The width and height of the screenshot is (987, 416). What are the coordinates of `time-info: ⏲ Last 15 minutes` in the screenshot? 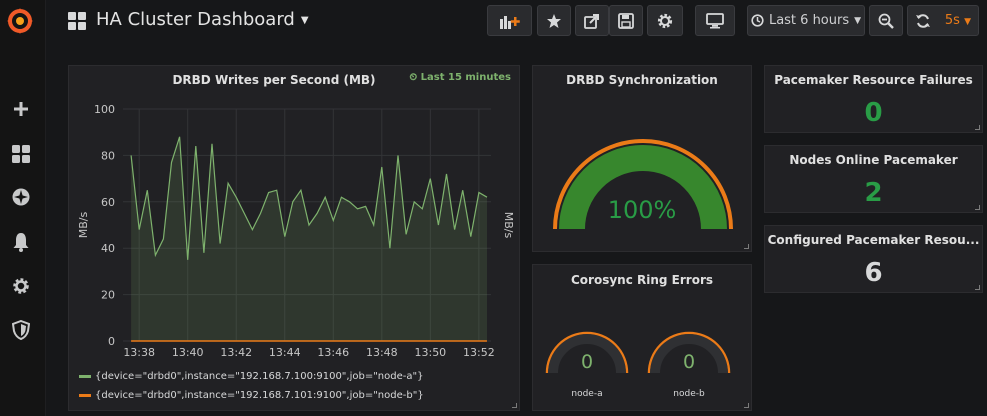 It's located at (460, 77).